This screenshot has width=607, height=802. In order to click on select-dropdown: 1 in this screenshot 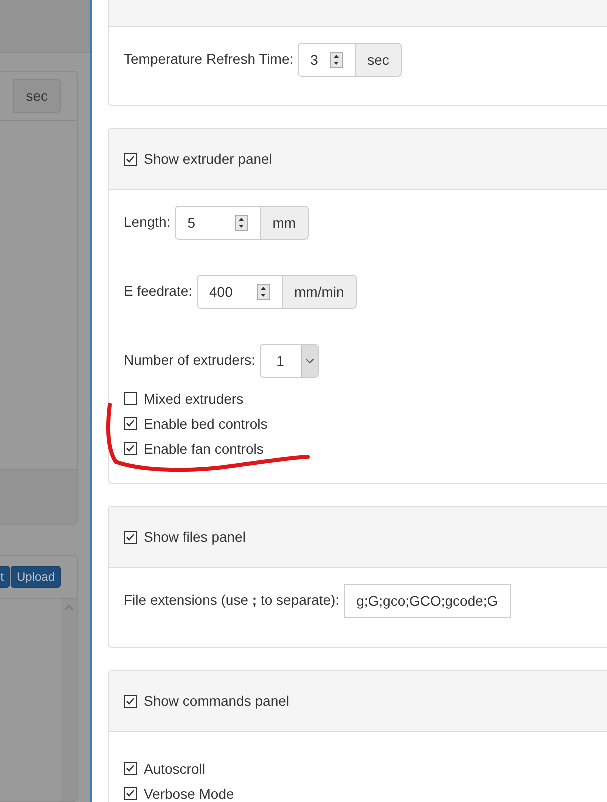, I will do `click(289, 361)`.